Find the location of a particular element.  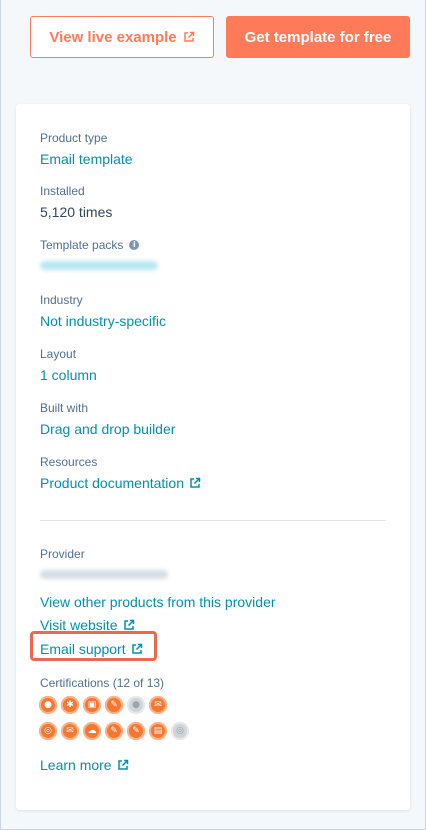

certifications-row-1: ● ✱ ▣ ✎ ● ✉ is located at coordinates (103, 705).